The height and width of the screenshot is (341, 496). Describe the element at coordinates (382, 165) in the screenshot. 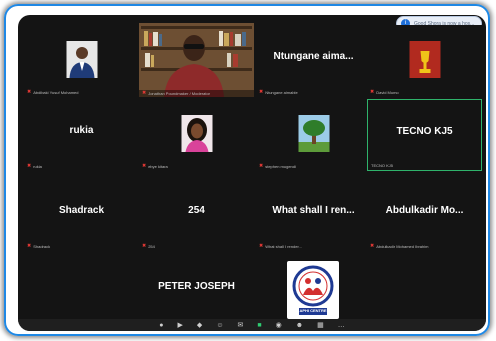

I see `participant-label: TECNO KJ5` at that location.